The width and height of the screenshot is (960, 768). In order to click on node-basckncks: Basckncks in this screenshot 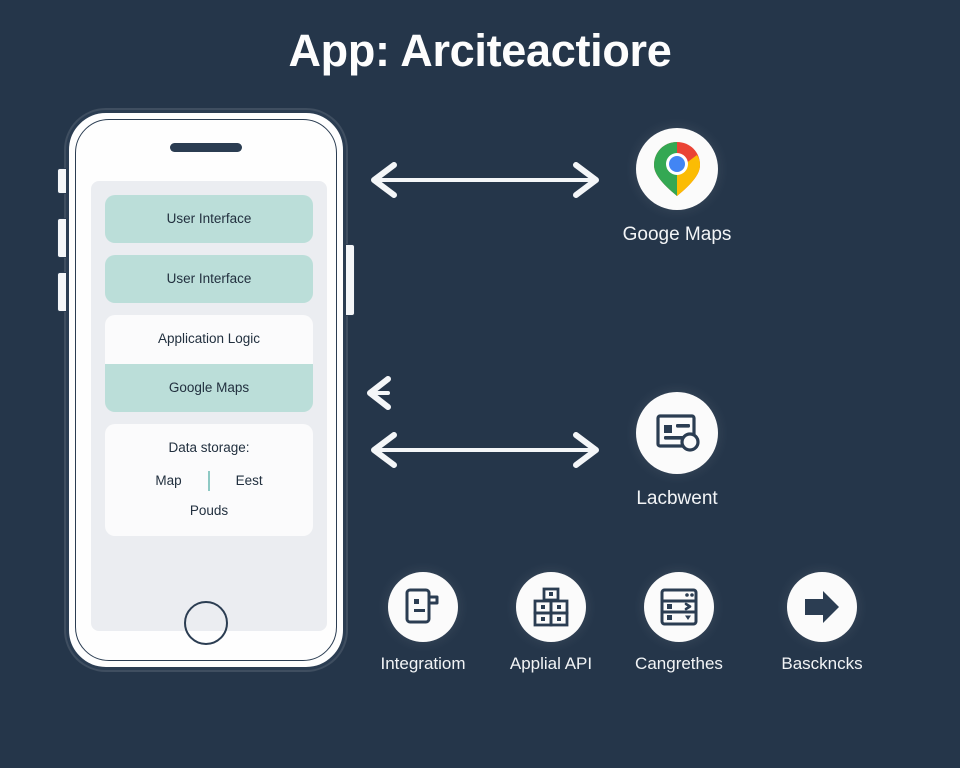, I will do `click(822, 623)`.